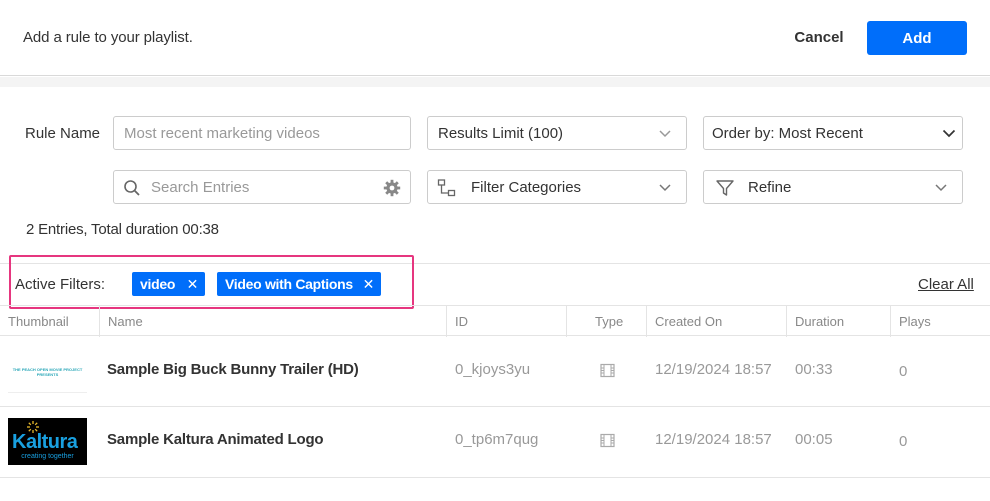 The width and height of the screenshot is (990, 501). I want to click on search-entries-input: Search Entries, so click(262, 187).